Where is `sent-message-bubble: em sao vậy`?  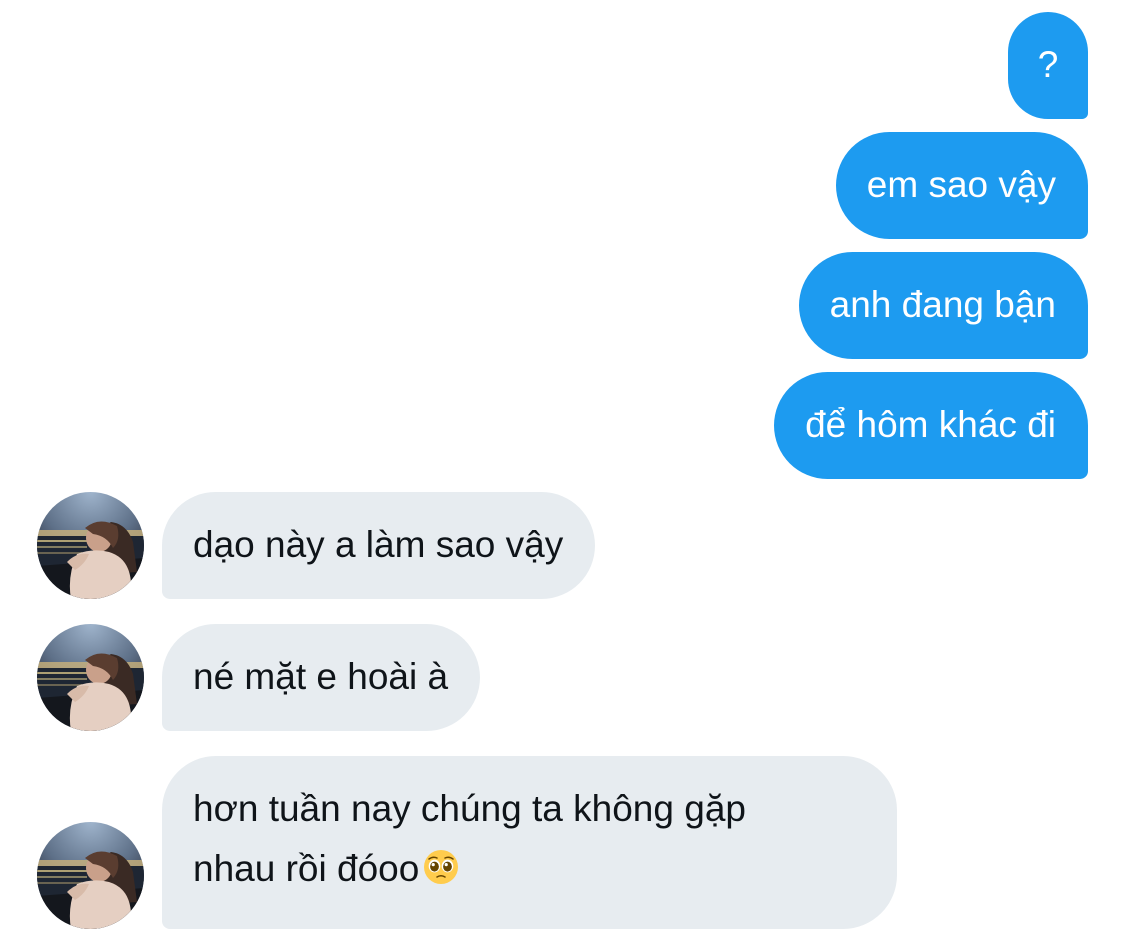 sent-message-bubble: em sao vậy is located at coordinates (961, 185).